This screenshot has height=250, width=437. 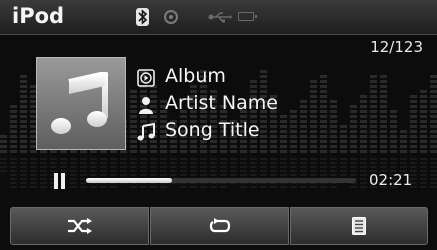 What do you see at coordinates (146, 105) in the screenshot?
I see `artist-icon` at bounding box center [146, 105].